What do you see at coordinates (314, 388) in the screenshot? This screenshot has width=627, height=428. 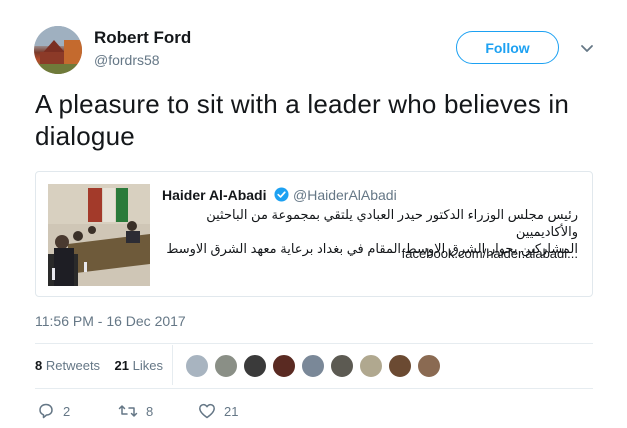 I see `divider-bottom` at bounding box center [314, 388].